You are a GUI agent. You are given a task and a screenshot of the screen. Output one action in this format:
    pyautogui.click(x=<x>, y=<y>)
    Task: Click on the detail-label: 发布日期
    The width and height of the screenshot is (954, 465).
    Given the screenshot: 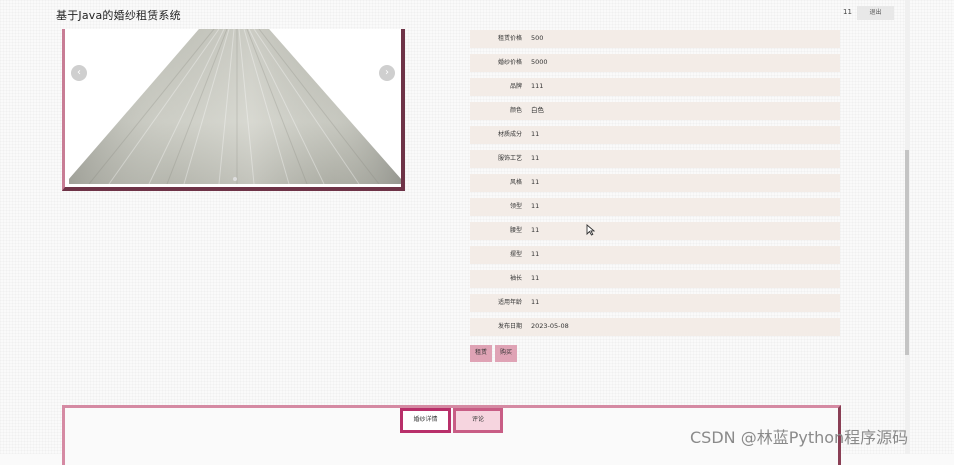 What is the action you would take?
    pyautogui.click(x=509, y=326)
    